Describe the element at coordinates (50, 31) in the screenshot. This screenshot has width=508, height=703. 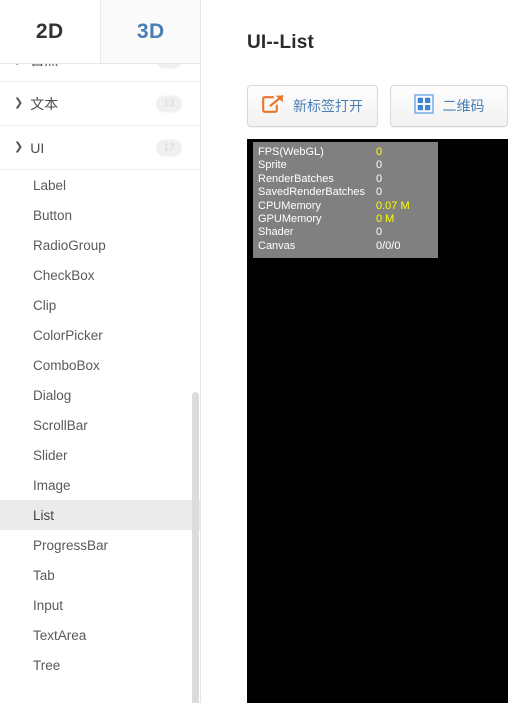
I see `tab-2d: 2D` at that location.